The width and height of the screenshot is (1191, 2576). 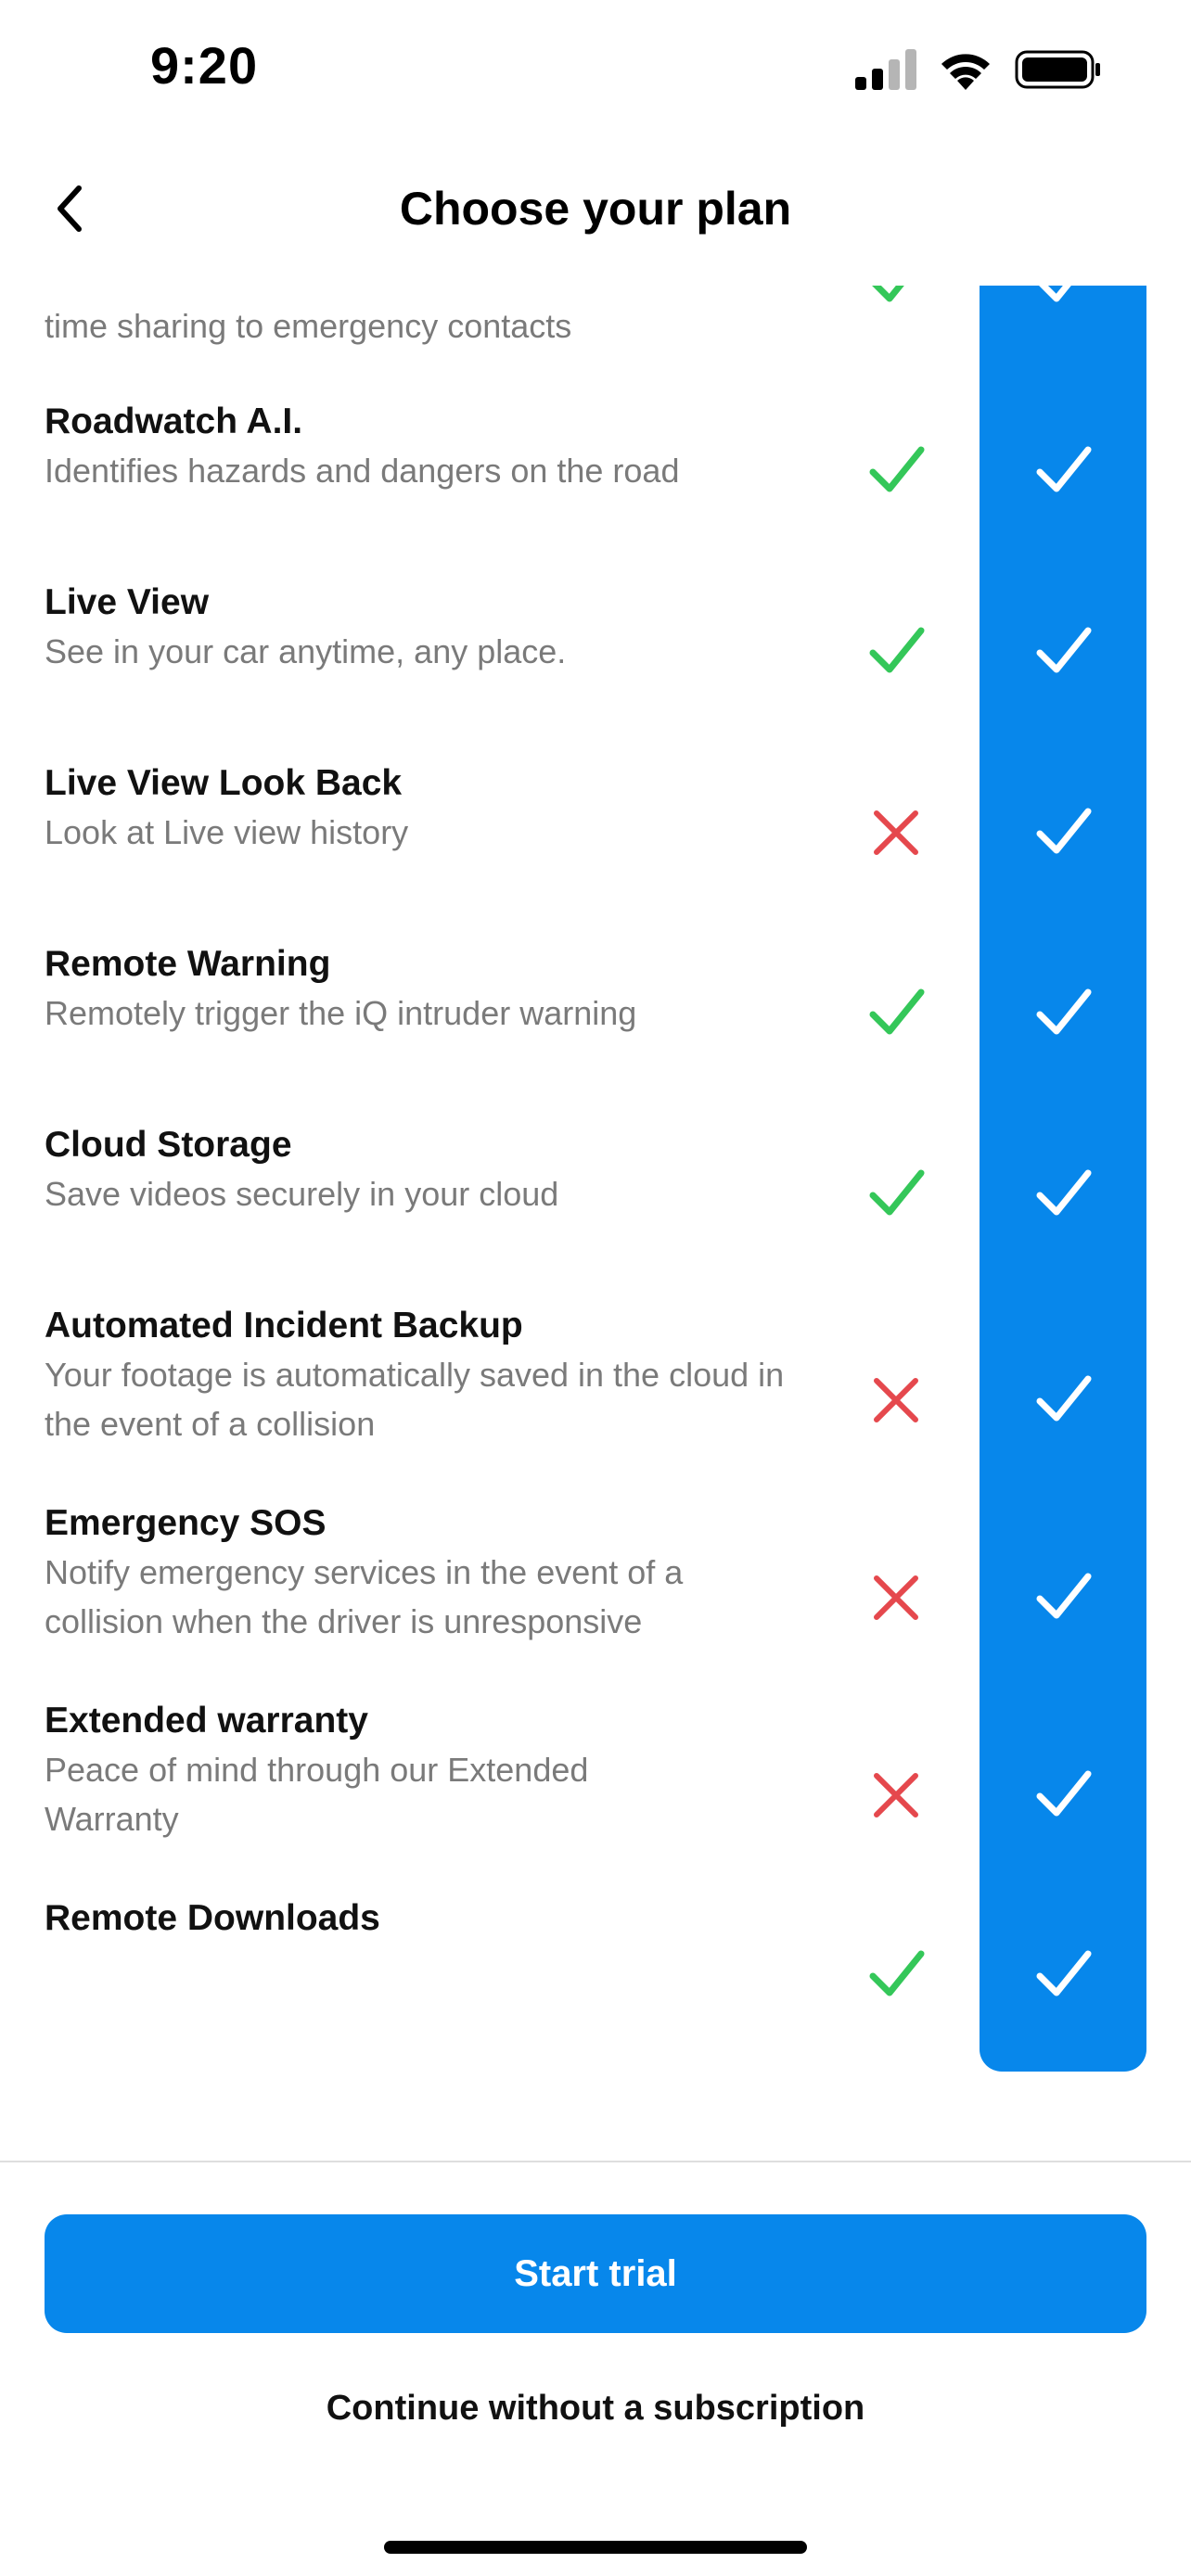 I want to click on home-indicator, so click(x=595, y=2547).